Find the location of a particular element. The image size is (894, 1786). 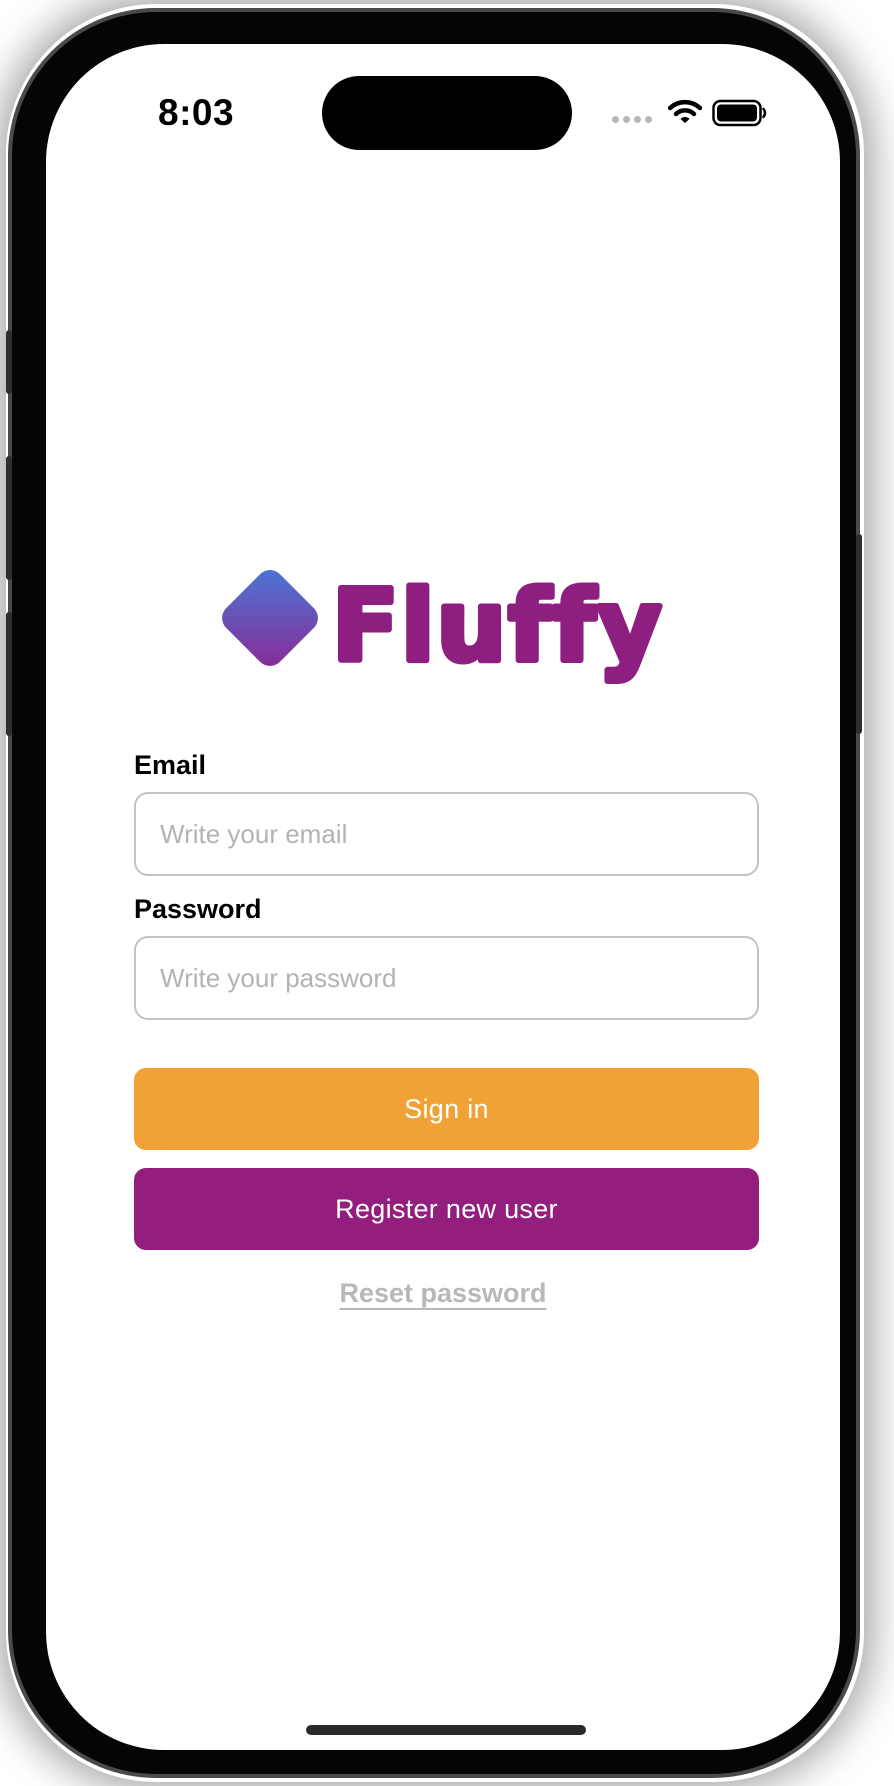

register-button: Register new user is located at coordinates (446, 1209).